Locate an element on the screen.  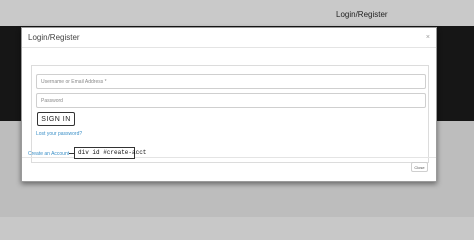
close-icon: × is located at coordinates (428, 37).